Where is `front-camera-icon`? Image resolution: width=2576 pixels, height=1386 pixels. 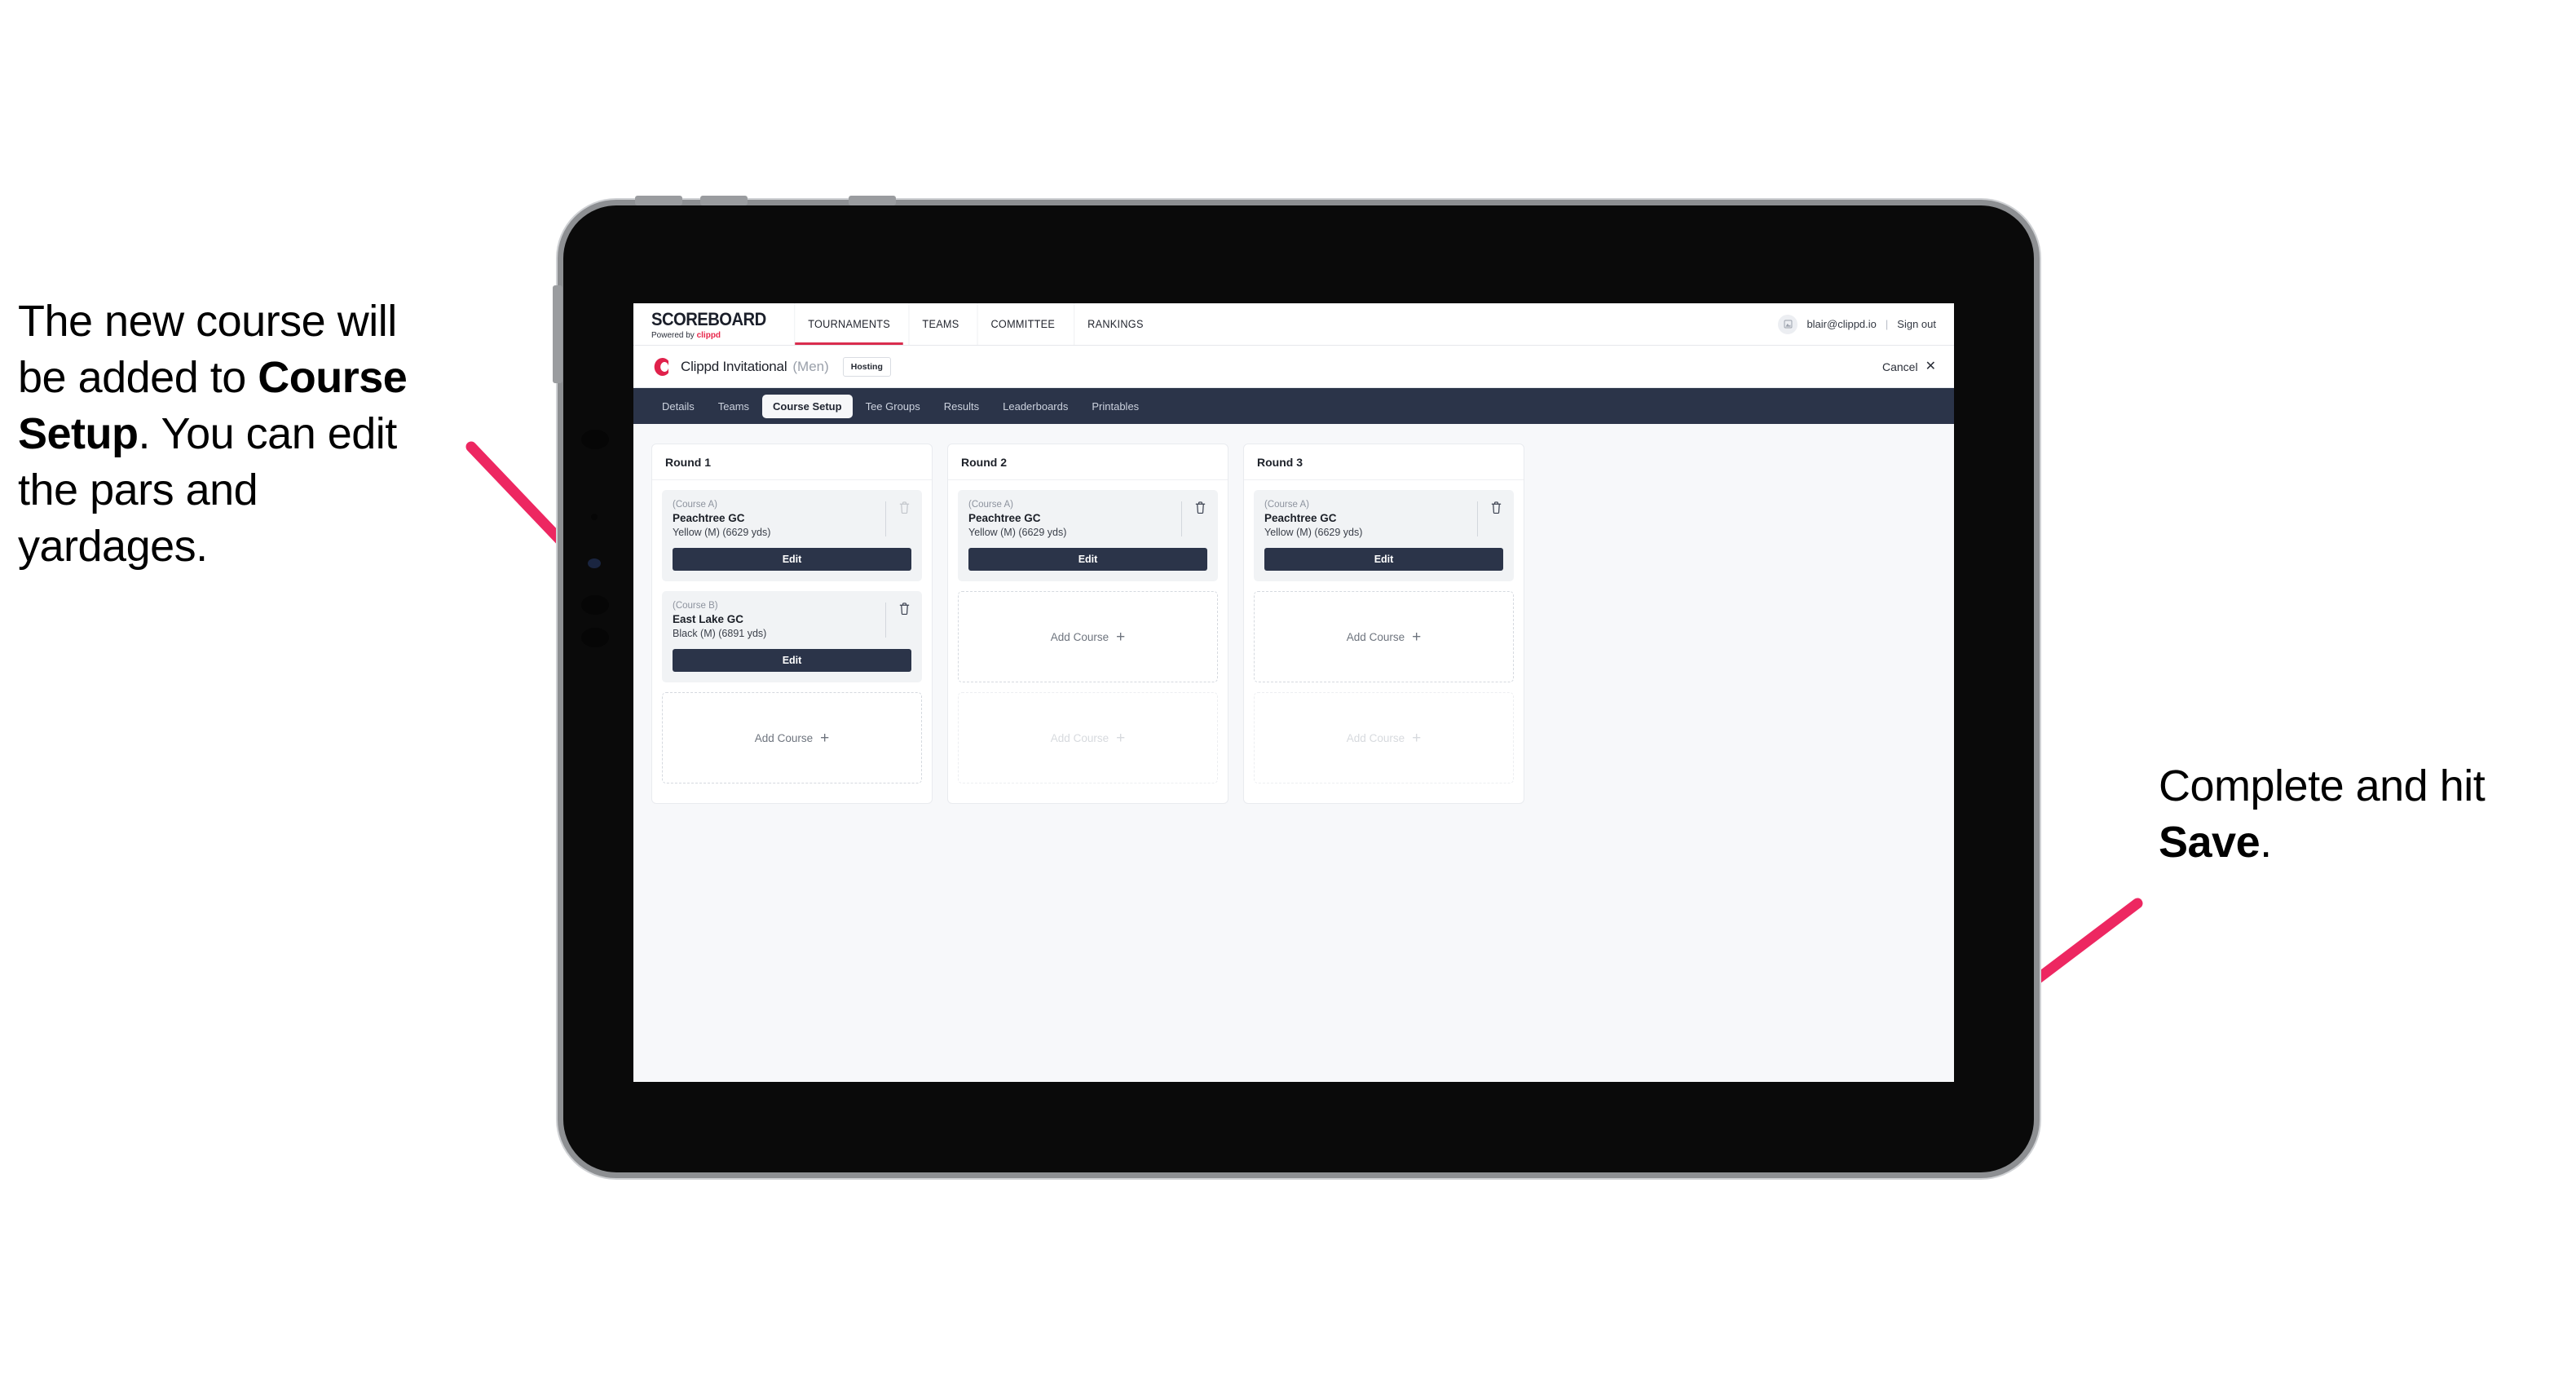 front-camera-icon is located at coordinates (595, 440).